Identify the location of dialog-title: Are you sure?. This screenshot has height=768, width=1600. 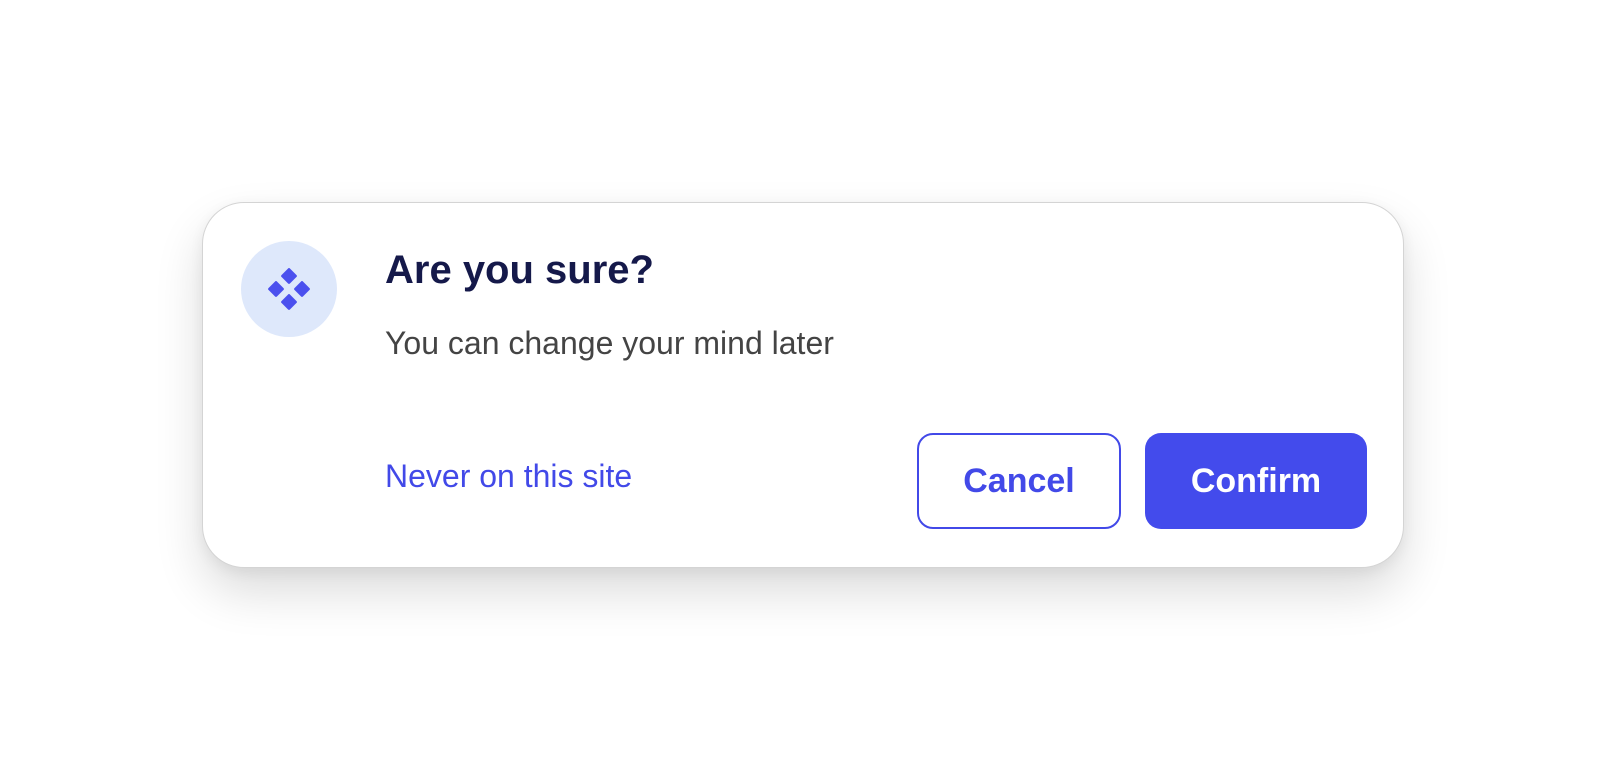
(519, 270).